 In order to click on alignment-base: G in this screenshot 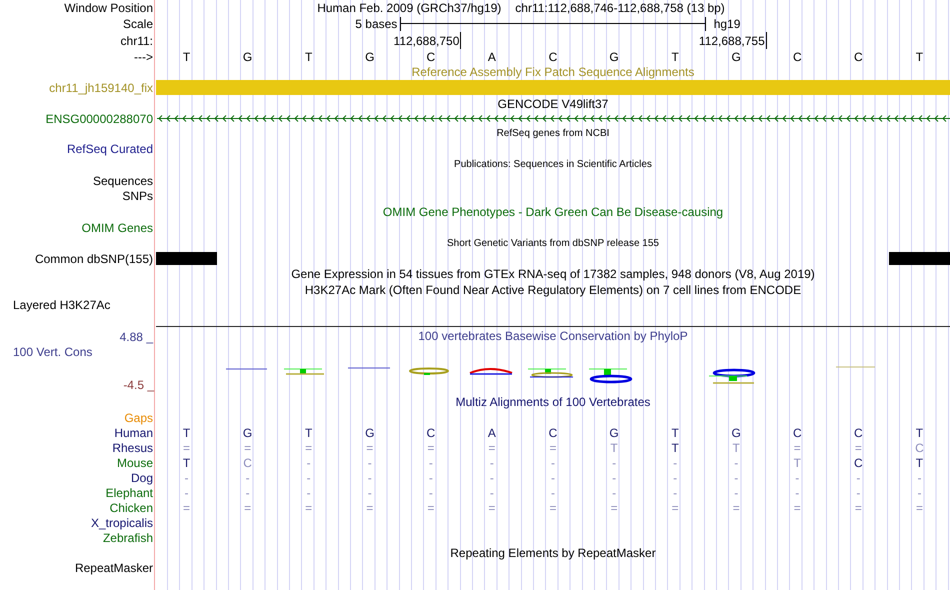, I will do `click(736, 433)`.